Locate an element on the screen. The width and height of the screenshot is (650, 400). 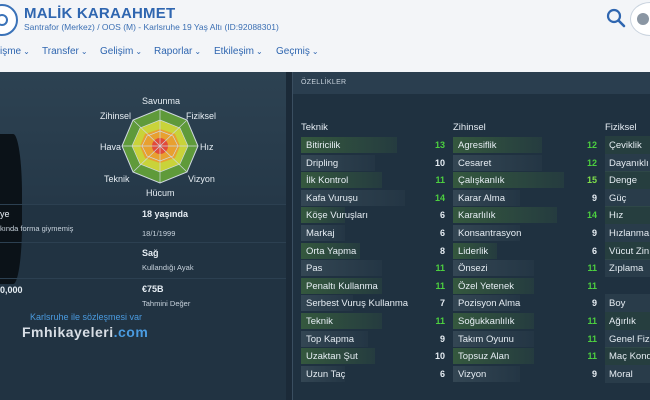
attribute-value: 12 is located at coordinates (591, 162).